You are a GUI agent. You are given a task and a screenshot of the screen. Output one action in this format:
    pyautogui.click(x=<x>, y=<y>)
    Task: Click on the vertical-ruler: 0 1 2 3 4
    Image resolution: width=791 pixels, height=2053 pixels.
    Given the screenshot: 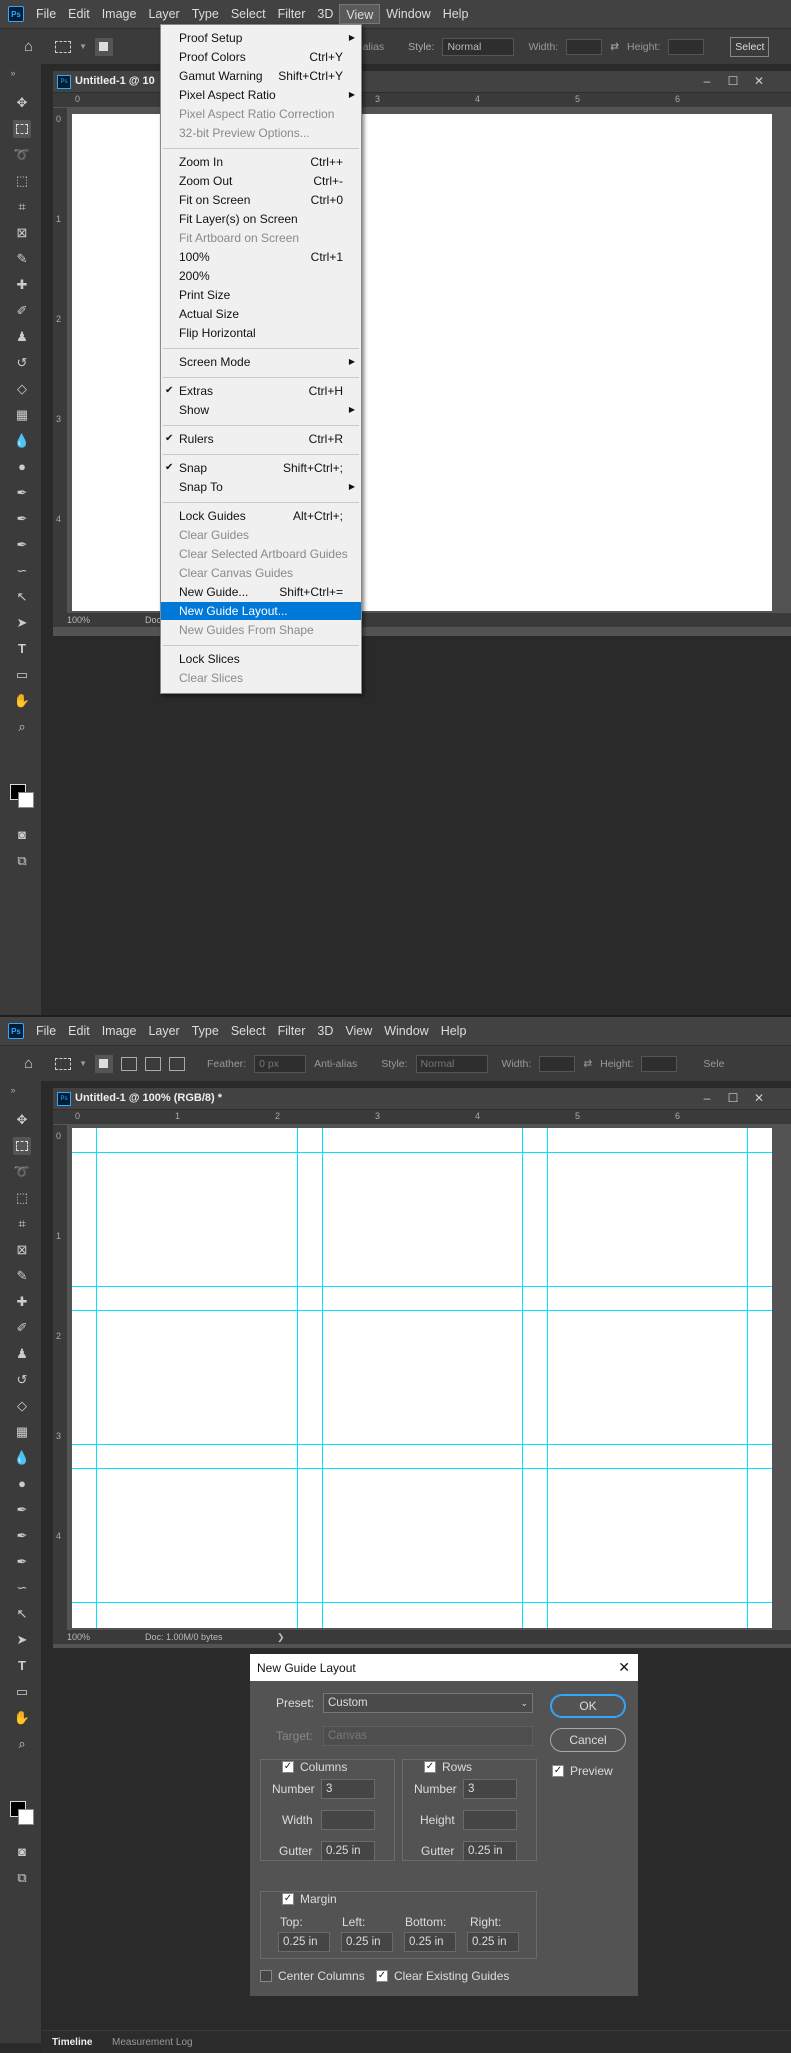 What is the action you would take?
    pyautogui.click(x=60, y=365)
    